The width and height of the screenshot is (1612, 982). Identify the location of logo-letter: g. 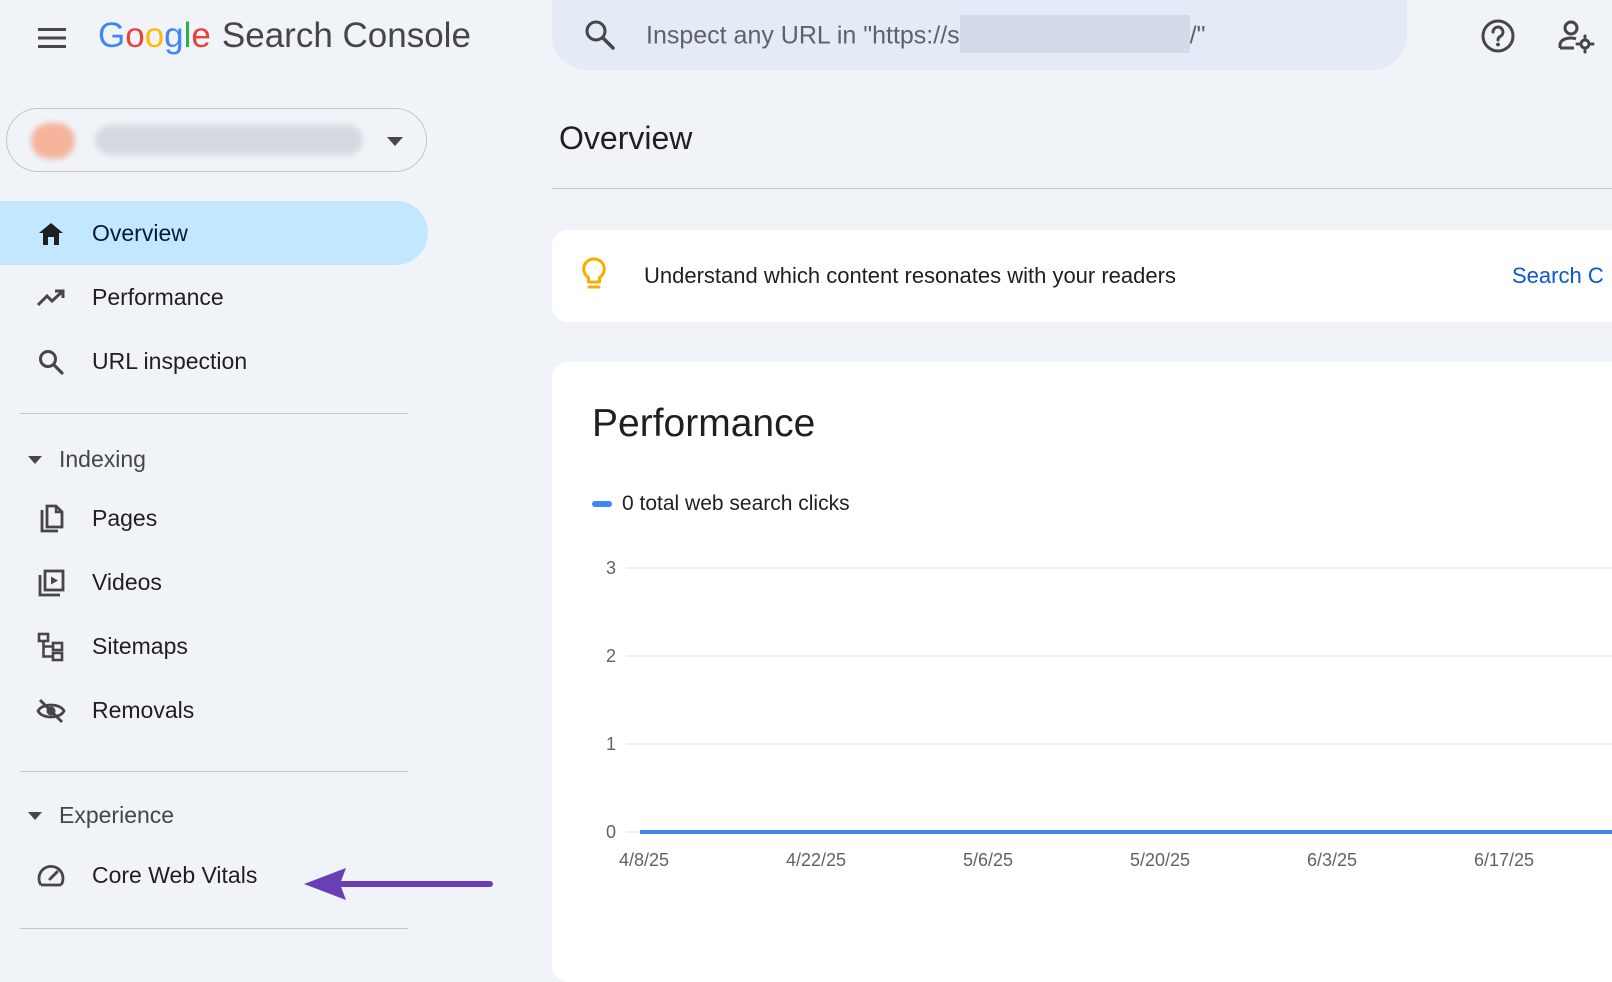
(173, 35).